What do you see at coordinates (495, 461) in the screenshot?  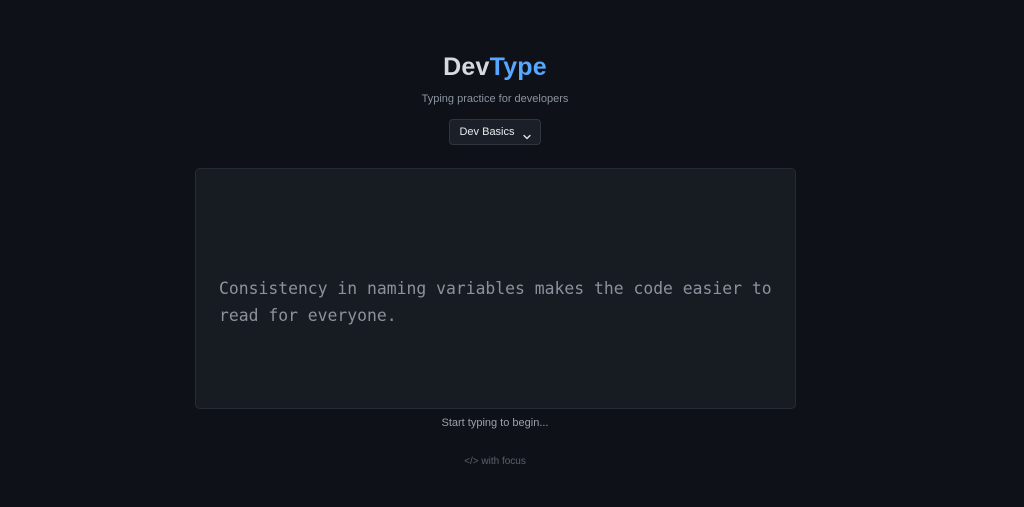 I see `footer-text: </> with focus` at bounding box center [495, 461].